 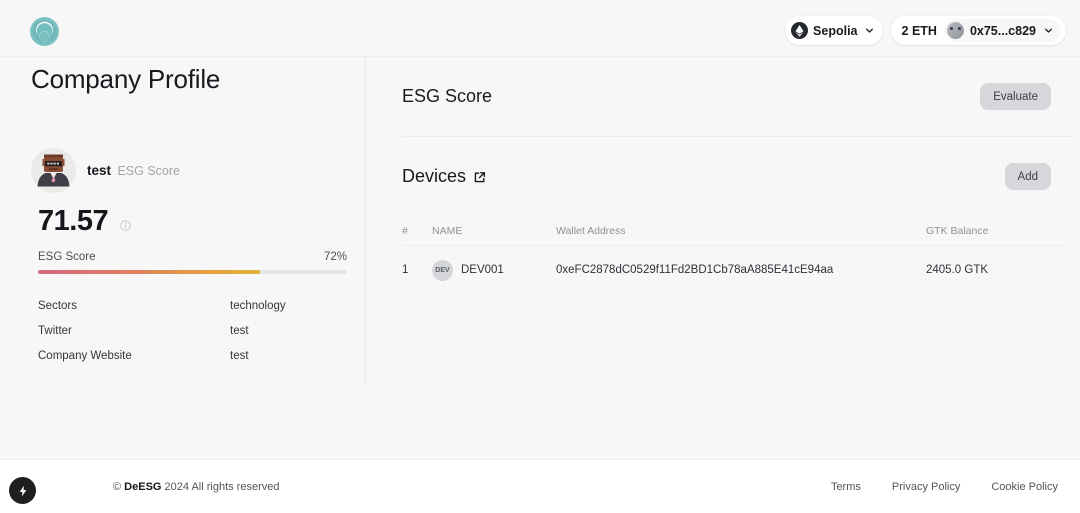 I want to click on esg-progress-percent: 72%, so click(x=335, y=257).